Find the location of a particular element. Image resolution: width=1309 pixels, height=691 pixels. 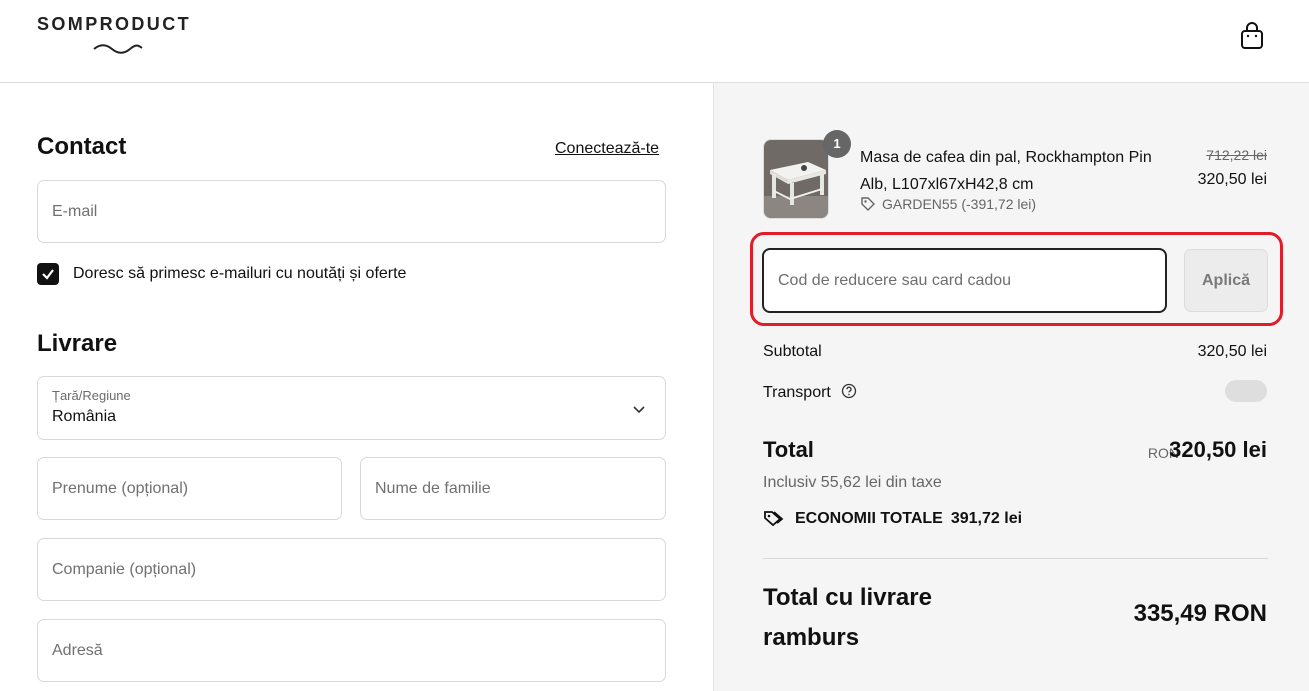

product-thumbnail is located at coordinates (796, 179).